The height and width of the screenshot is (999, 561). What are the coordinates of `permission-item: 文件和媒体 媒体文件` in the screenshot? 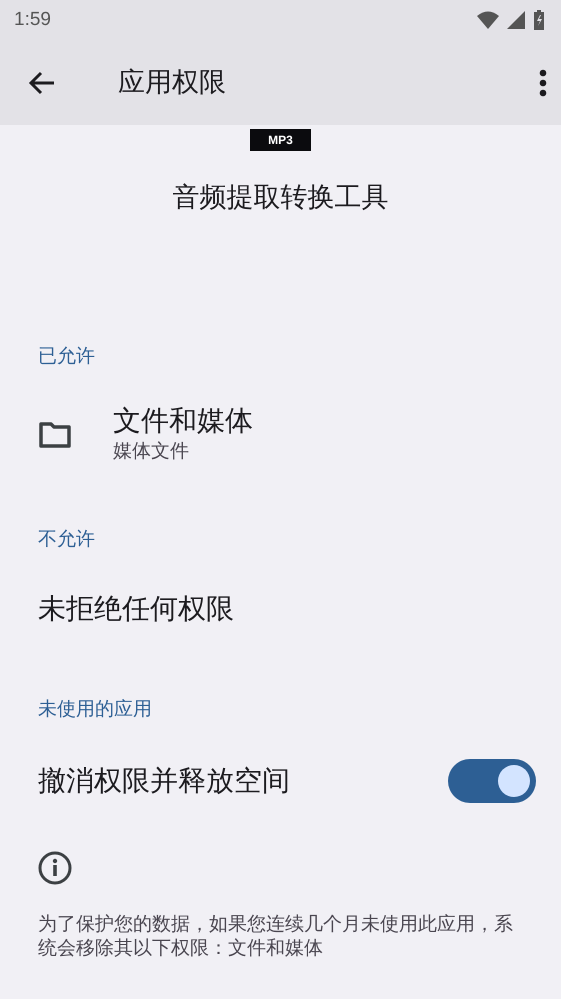 It's located at (183, 435).